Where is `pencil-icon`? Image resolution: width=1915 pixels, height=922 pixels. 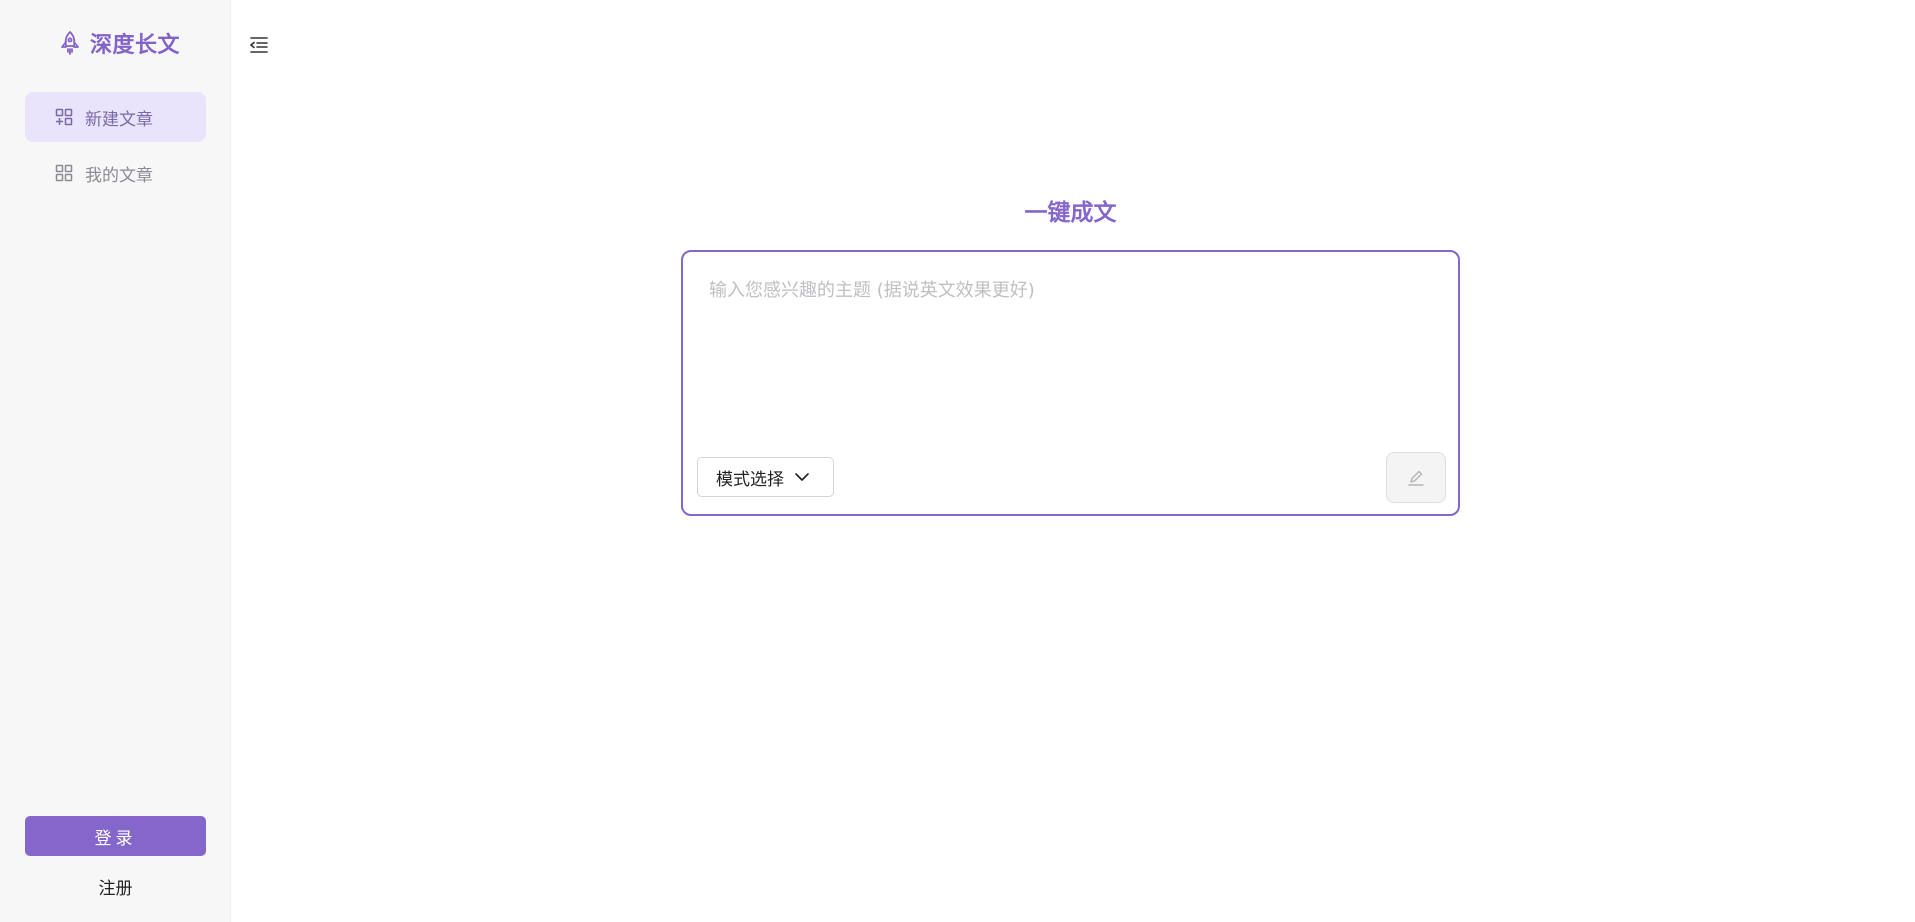
pencil-icon is located at coordinates (1416, 478).